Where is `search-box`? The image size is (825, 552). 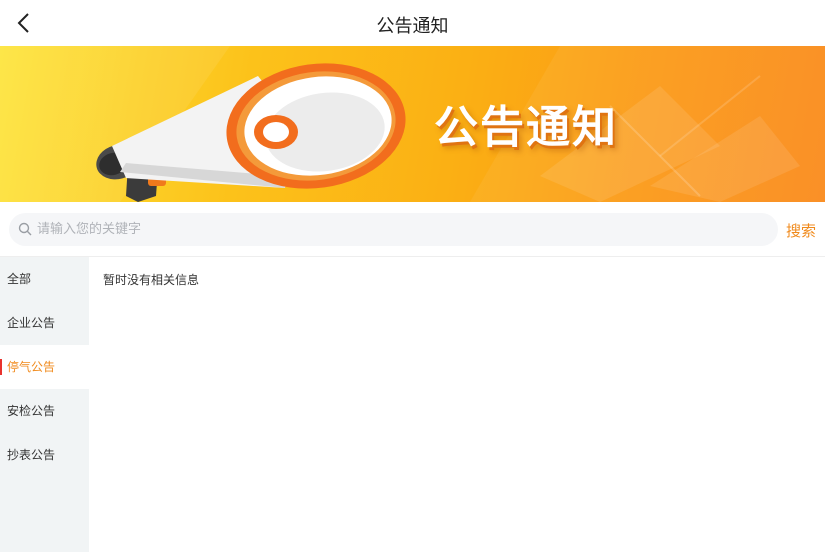
search-box is located at coordinates (393, 229).